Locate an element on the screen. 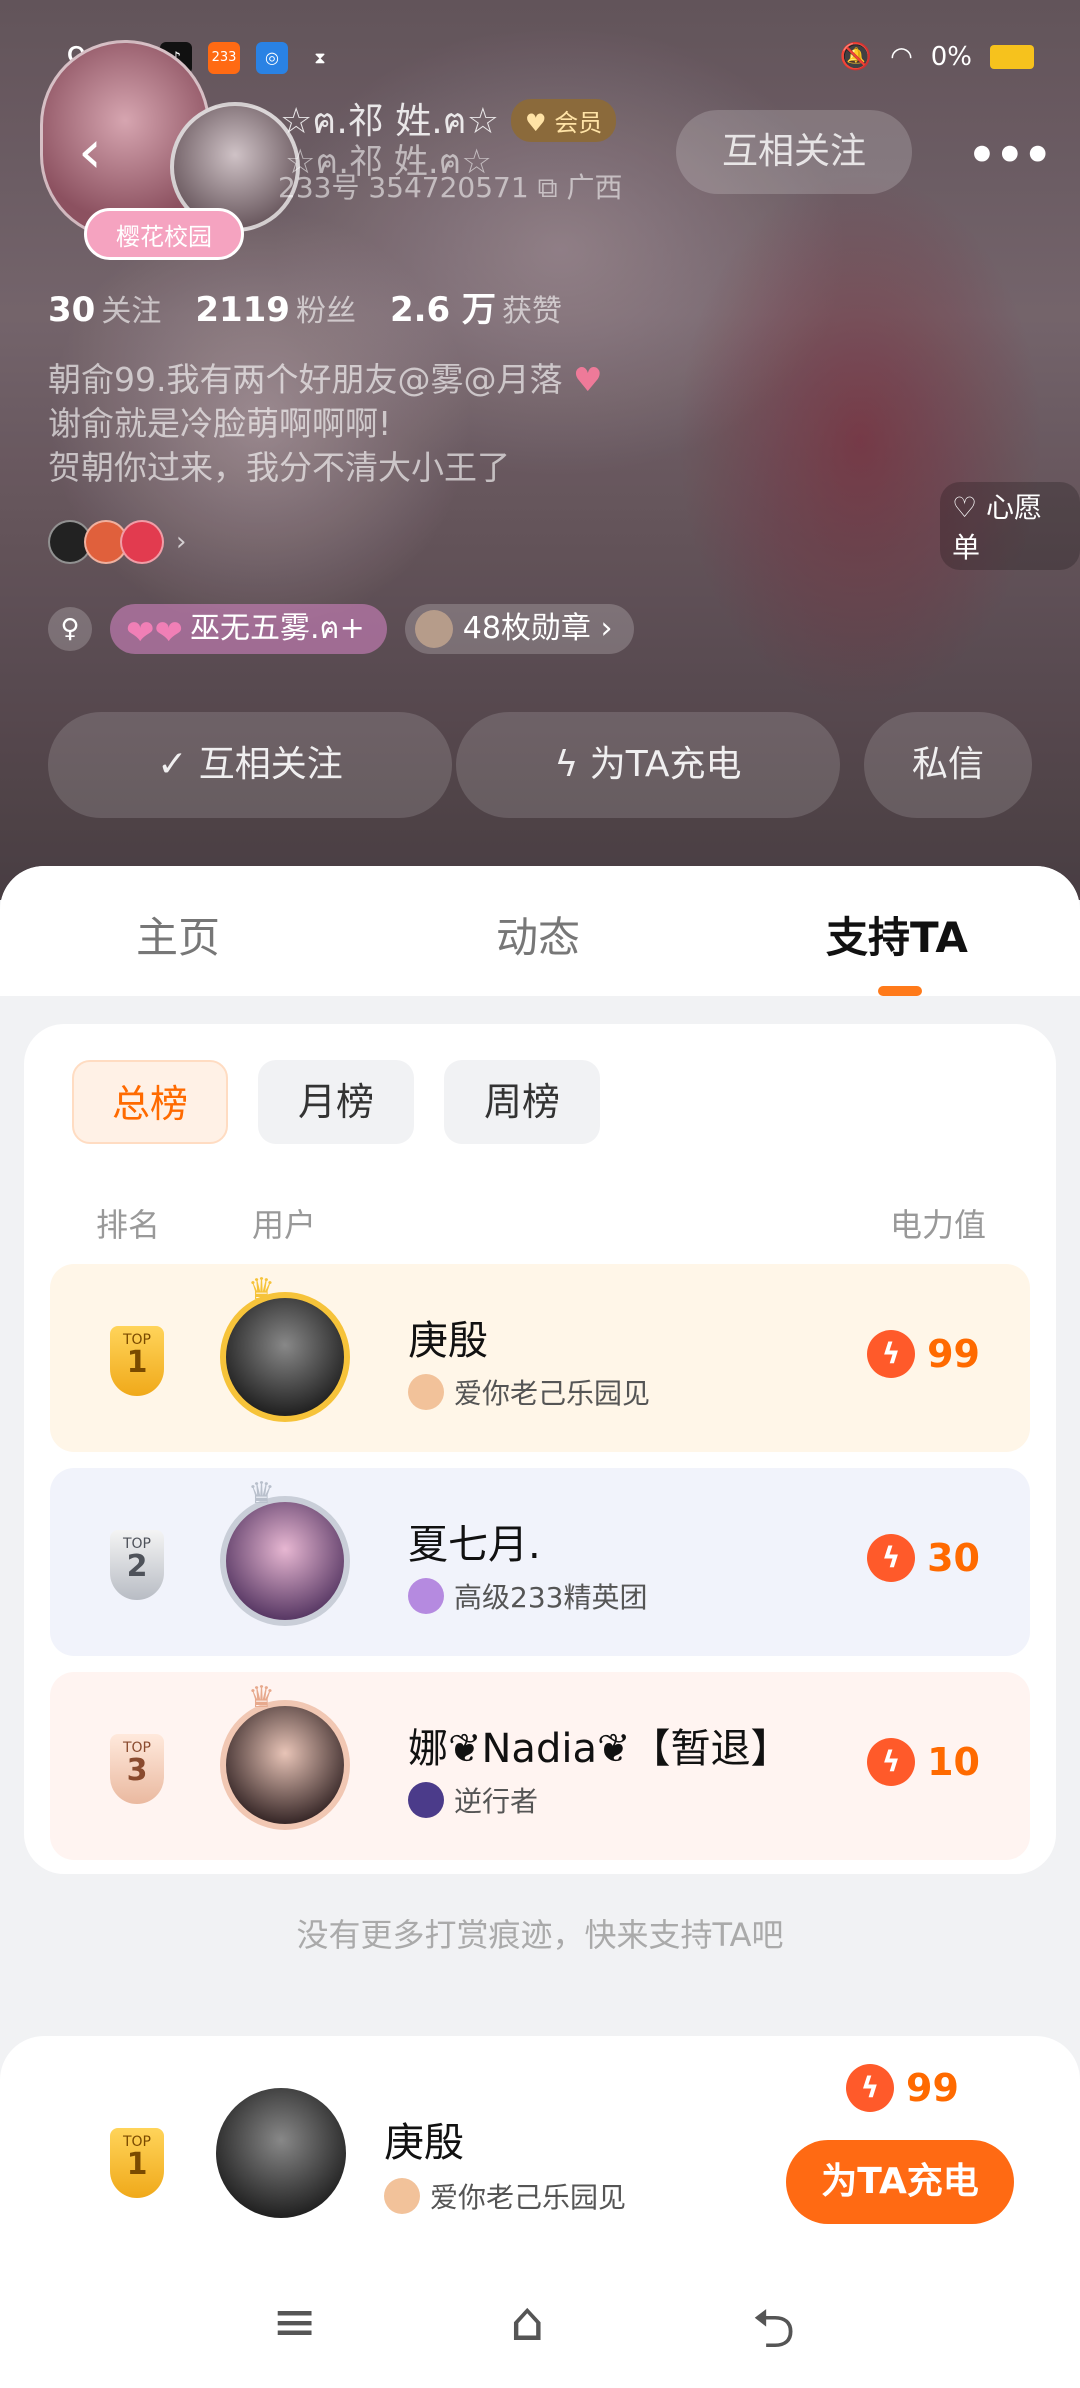 This screenshot has height=2388, width=1080. mutual-follow-button: ✓ 互相关注 is located at coordinates (250, 765).